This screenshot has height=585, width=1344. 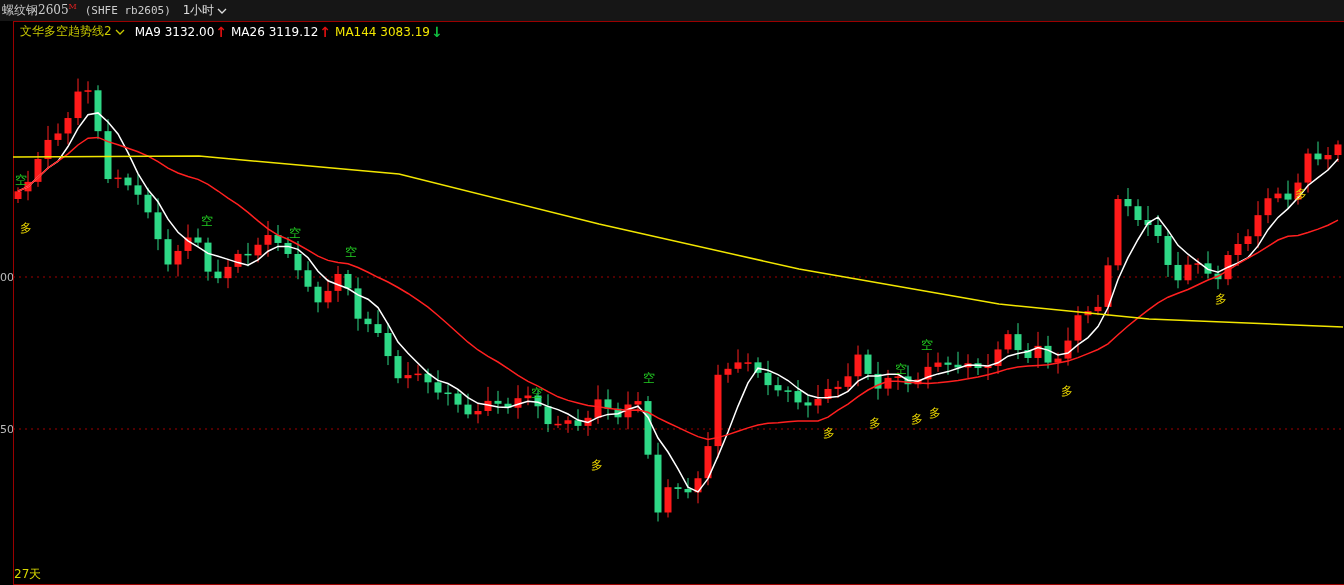 What do you see at coordinates (39, 10) in the screenshot?
I see `contract-title: 螺纹钢2605$^{M}$` at bounding box center [39, 10].